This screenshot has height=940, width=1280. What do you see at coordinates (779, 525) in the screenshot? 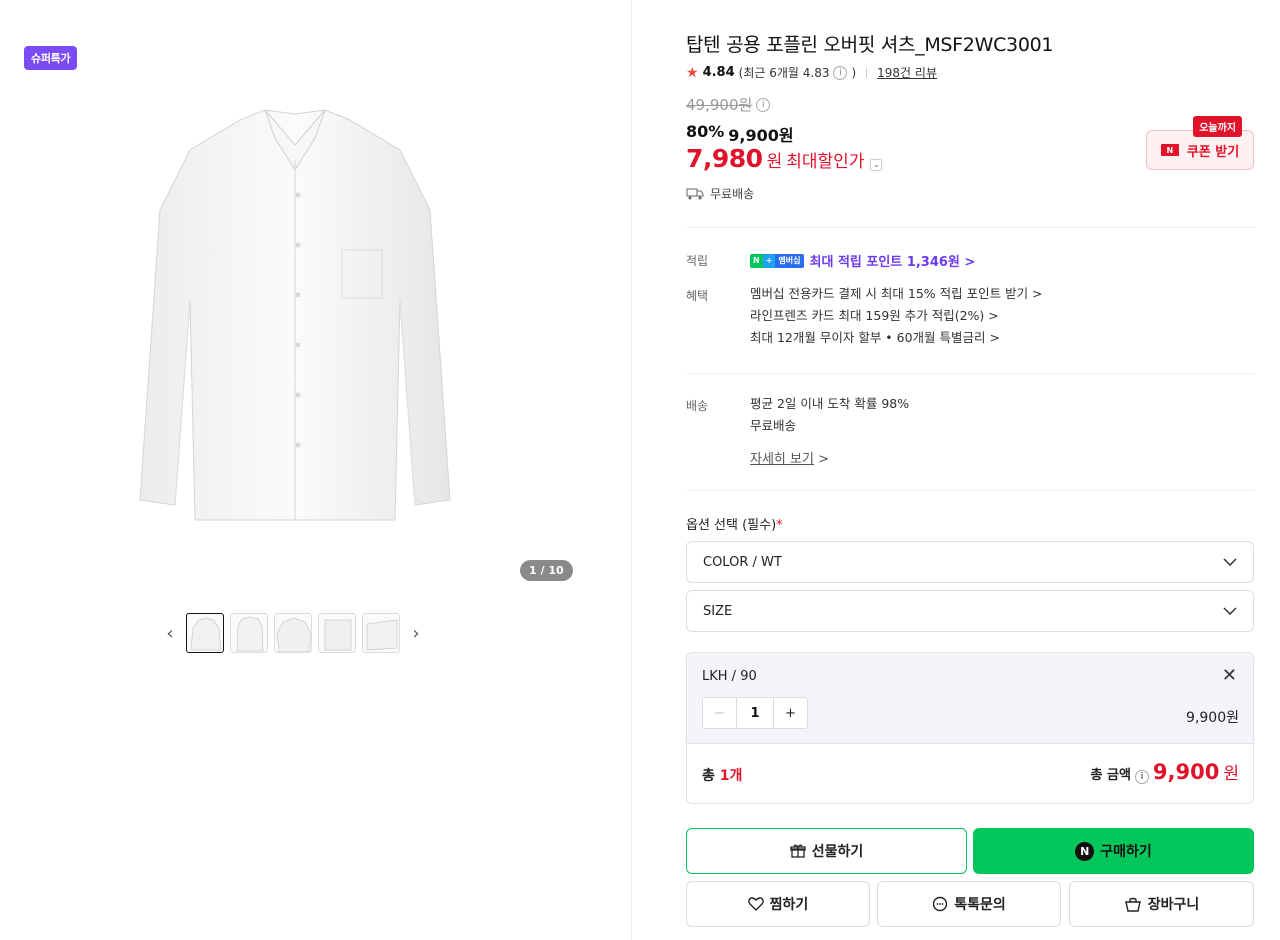
I see `required-mark: *` at bounding box center [779, 525].